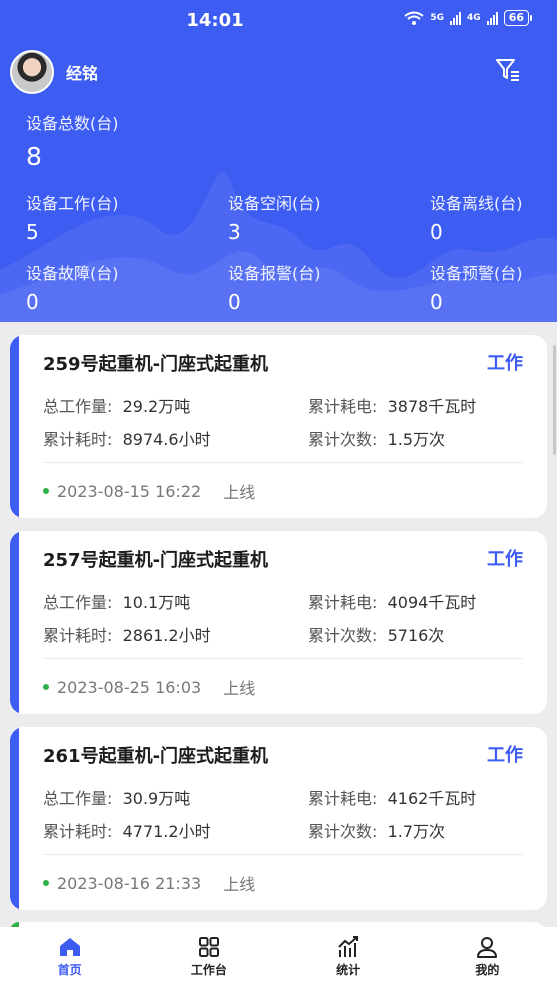 This screenshot has width=557, height=985. I want to click on tab-label: 统计, so click(348, 970).